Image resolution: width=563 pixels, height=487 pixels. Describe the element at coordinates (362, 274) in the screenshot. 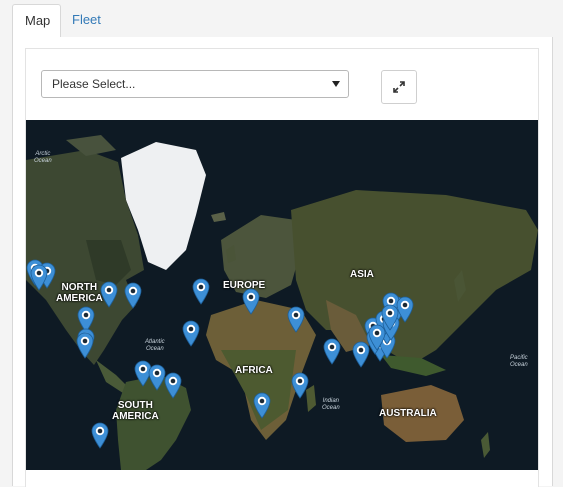

I see `label-asia: ASIA` at that location.